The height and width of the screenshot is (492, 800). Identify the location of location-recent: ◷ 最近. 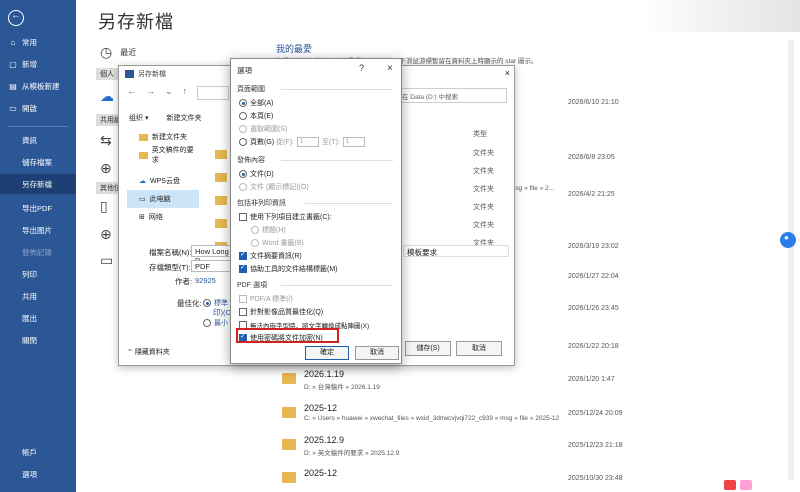
(118, 52).